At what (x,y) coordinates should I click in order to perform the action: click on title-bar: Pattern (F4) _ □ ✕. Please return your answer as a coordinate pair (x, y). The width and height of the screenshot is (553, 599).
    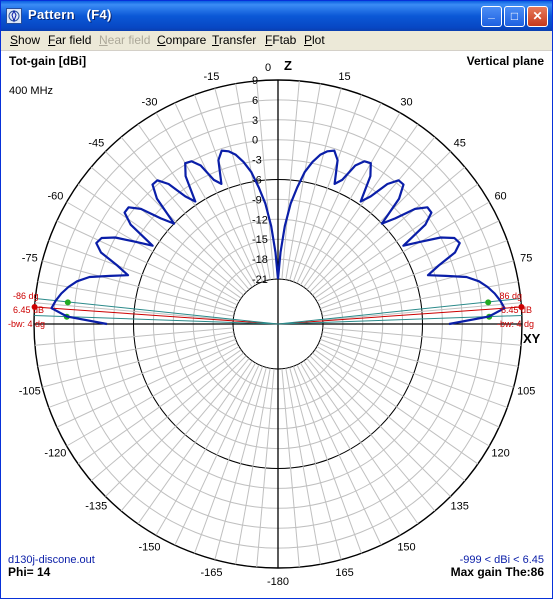
    Looking at the image, I should click on (276, 16).